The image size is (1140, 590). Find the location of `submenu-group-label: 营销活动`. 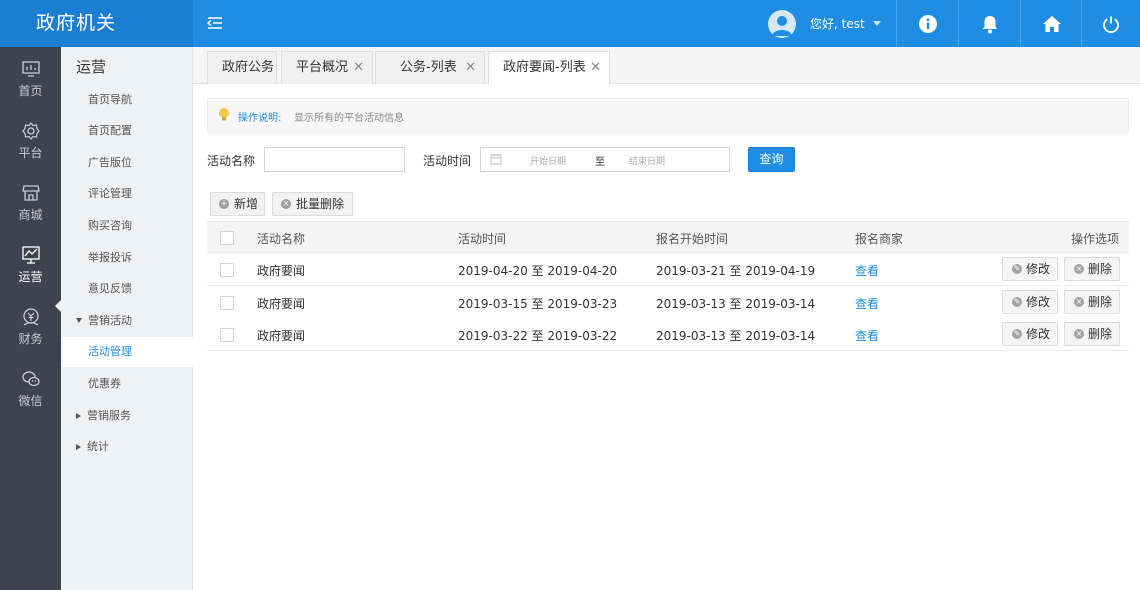

submenu-group-label: 营销活动 is located at coordinates (110, 320).